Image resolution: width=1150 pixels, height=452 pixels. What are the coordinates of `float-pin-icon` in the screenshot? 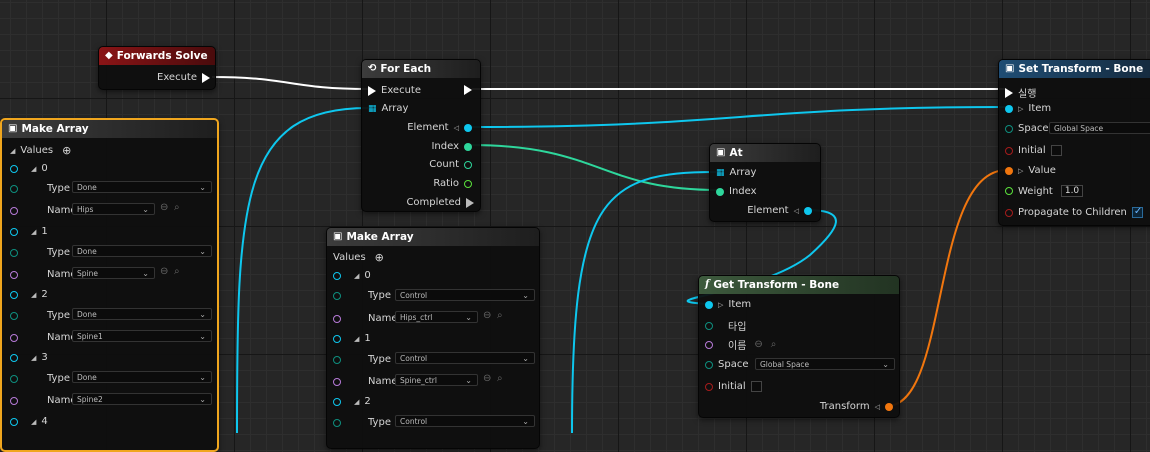 It's located at (468, 183).